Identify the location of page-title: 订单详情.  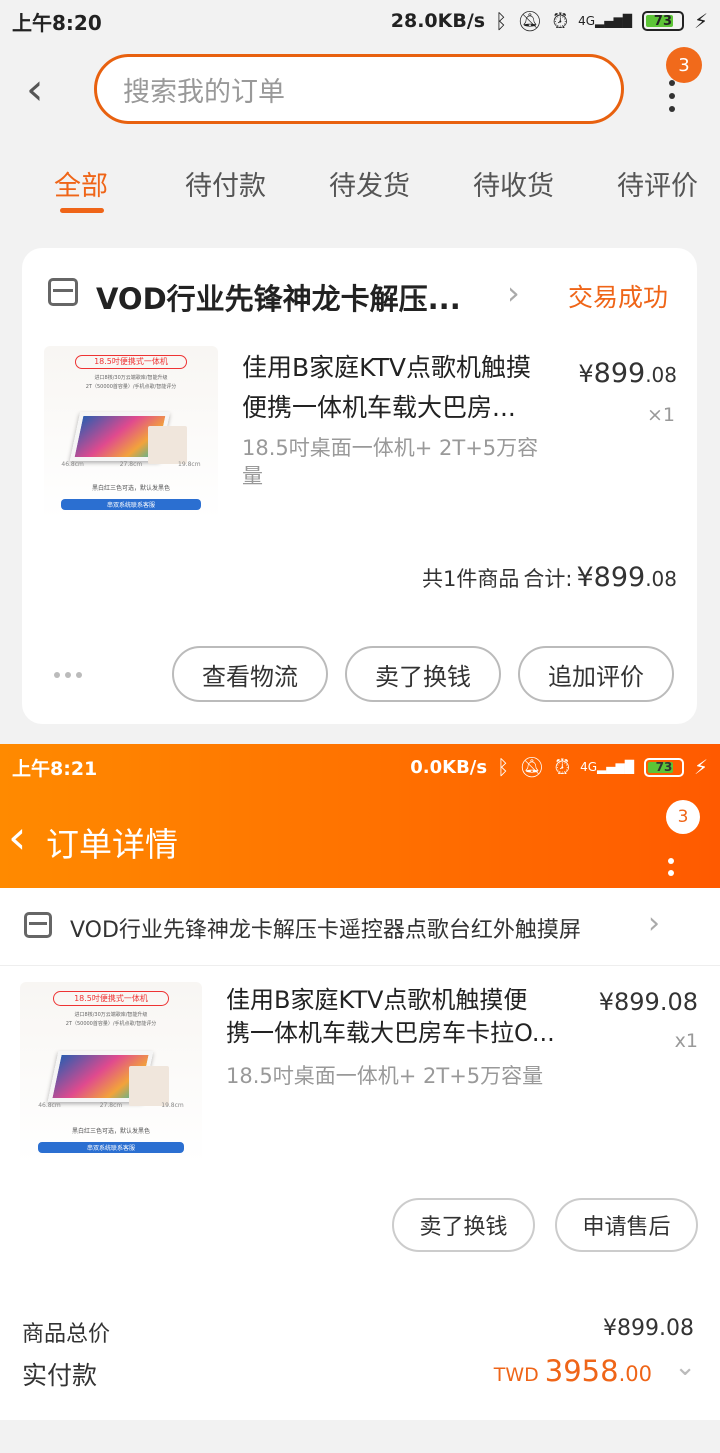
(112, 844).